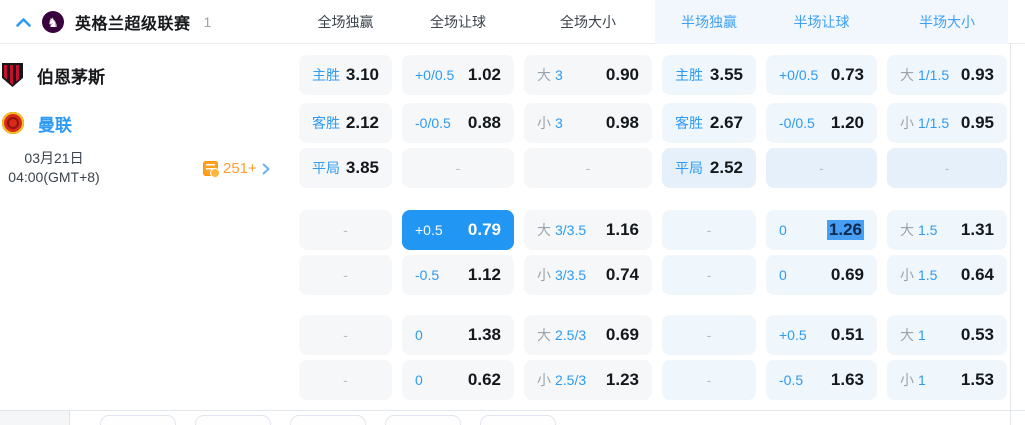  Describe the element at coordinates (35, 418) in the screenshot. I see `next-section-left-block` at that location.